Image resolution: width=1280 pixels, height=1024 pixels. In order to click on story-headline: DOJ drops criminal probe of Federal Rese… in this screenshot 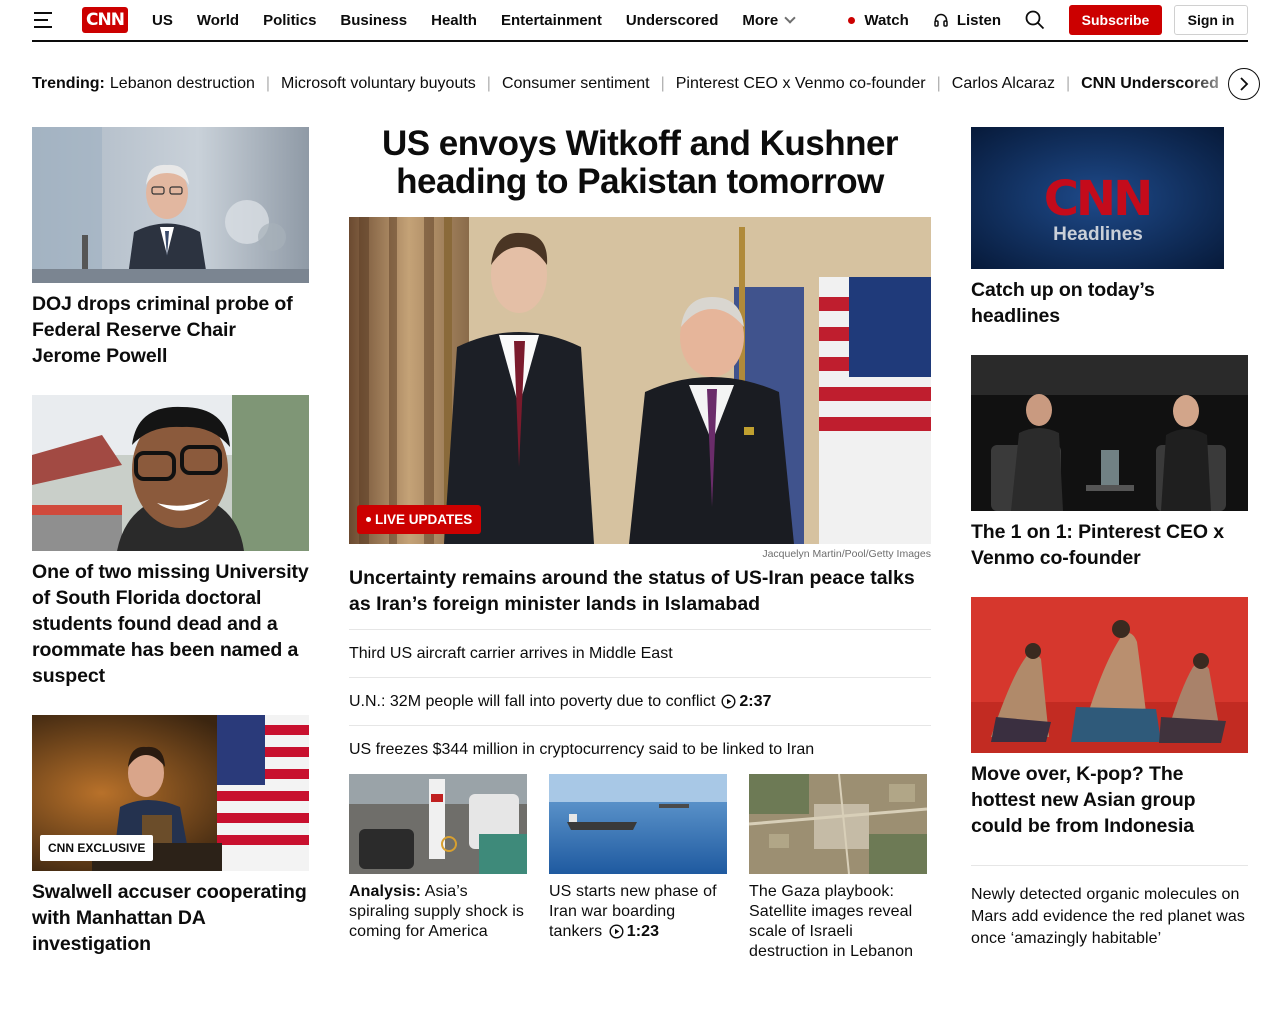, I will do `click(162, 330)`.